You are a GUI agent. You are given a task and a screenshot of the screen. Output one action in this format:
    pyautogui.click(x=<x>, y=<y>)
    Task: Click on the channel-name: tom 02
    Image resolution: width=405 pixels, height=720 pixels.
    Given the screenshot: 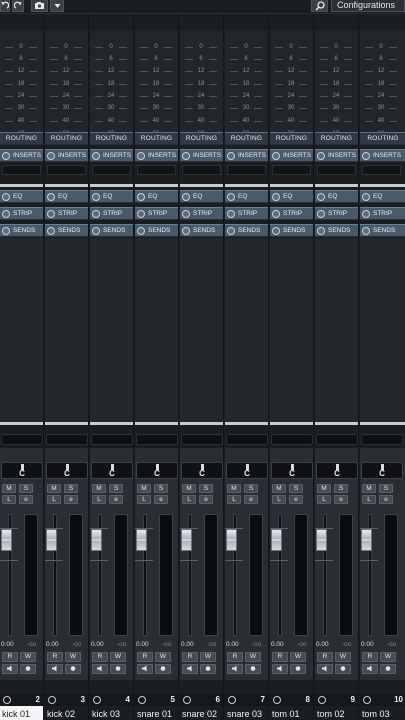 What is the action you would take?
    pyautogui.click(x=336, y=713)
    